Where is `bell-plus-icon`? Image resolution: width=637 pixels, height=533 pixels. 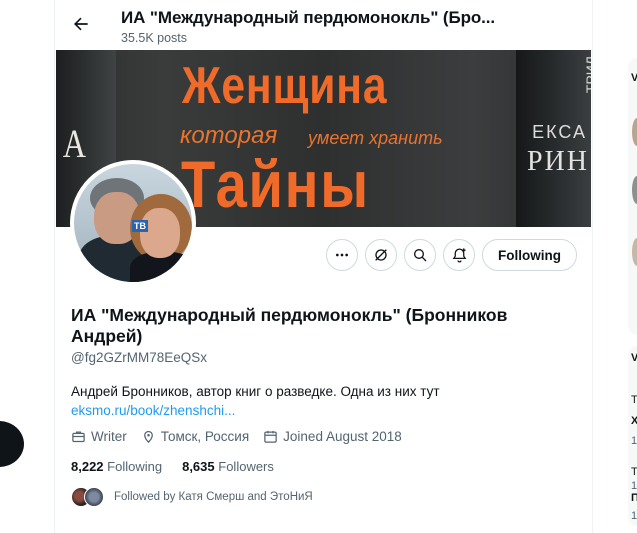
bell-plus-icon is located at coordinates (459, 254).